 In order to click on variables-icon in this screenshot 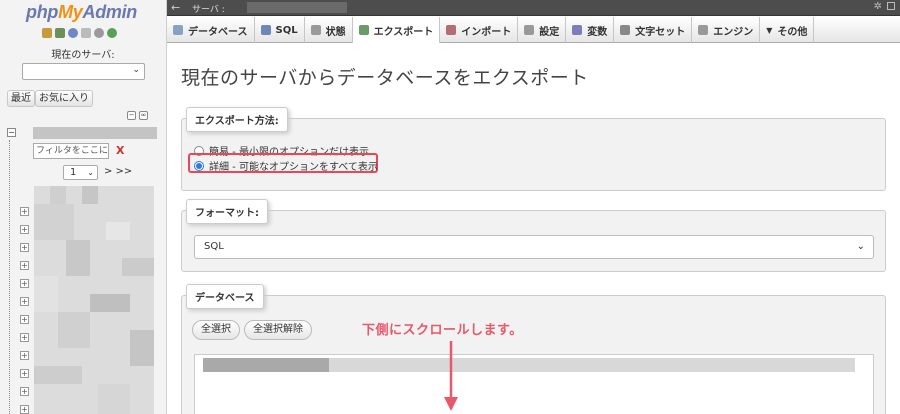, I will do `click(577, 30)`.